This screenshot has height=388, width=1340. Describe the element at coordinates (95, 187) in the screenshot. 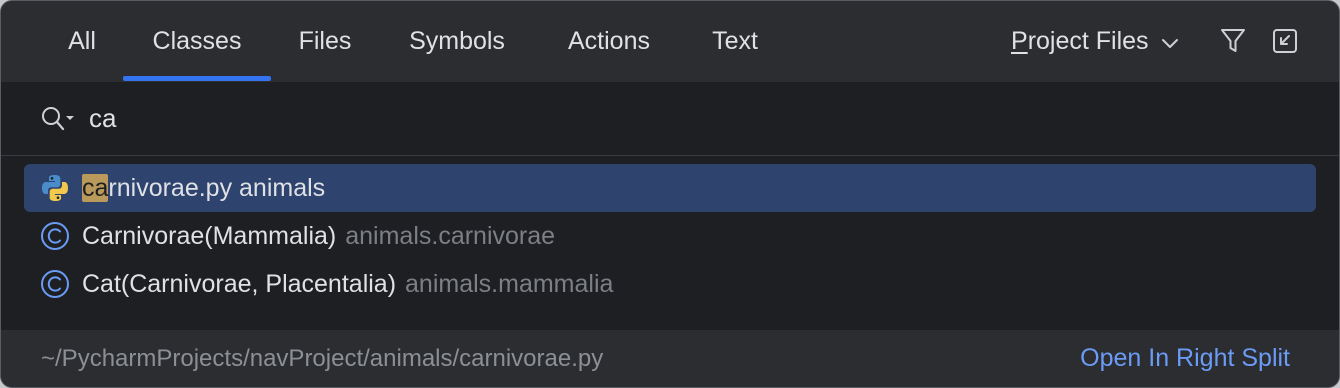

I see `match-highlight: ca` at that location.